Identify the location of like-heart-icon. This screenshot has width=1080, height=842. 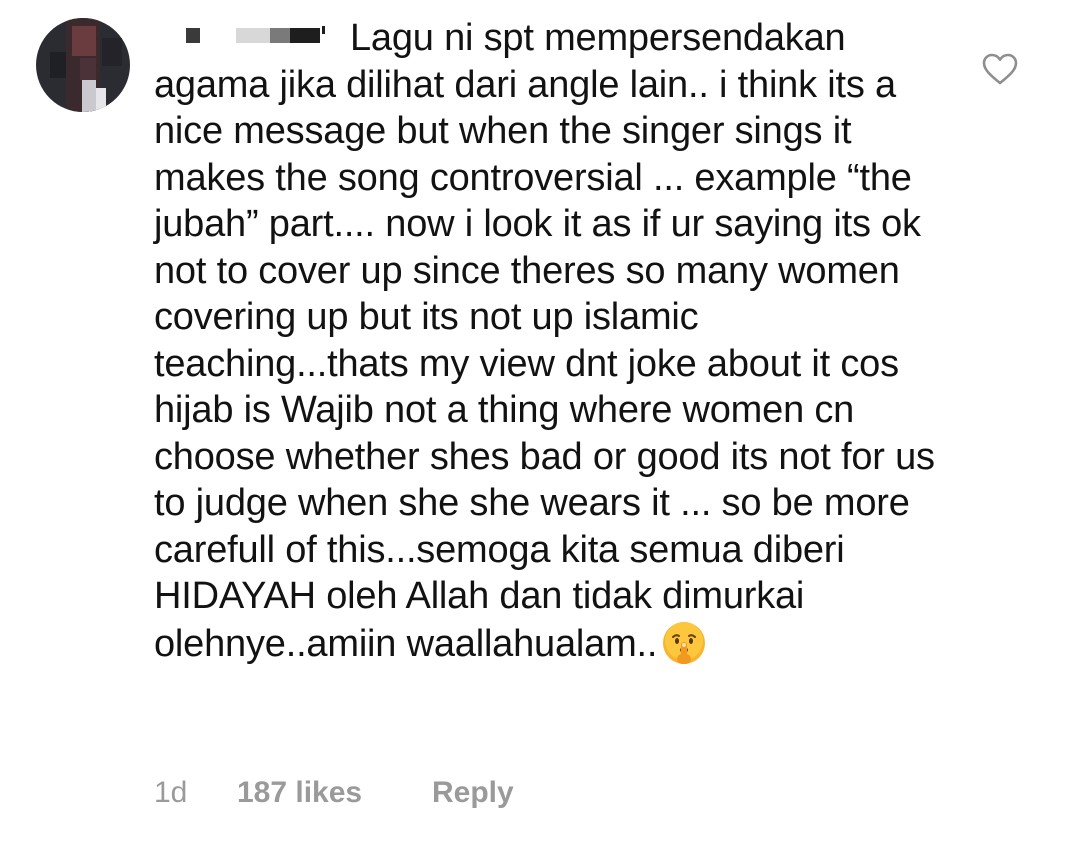
(1000, 69).